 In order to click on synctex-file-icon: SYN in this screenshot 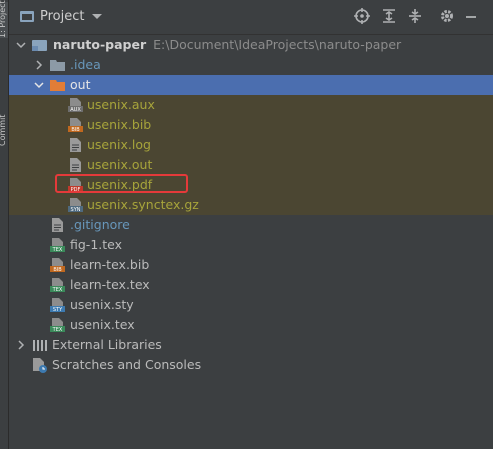, I will do `click(75, 205)`.